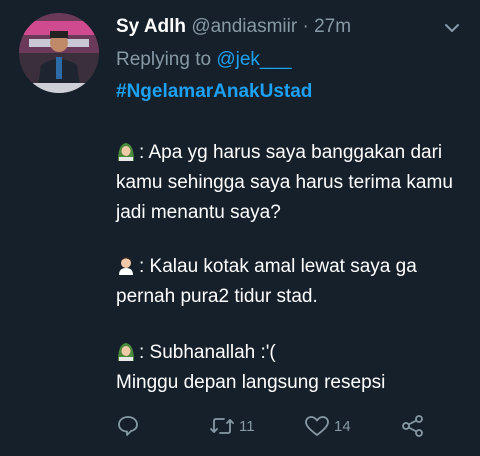 The width and height of the screenshot is (480, 456). I want to click on retweet-button: 11, so click(232, 426).